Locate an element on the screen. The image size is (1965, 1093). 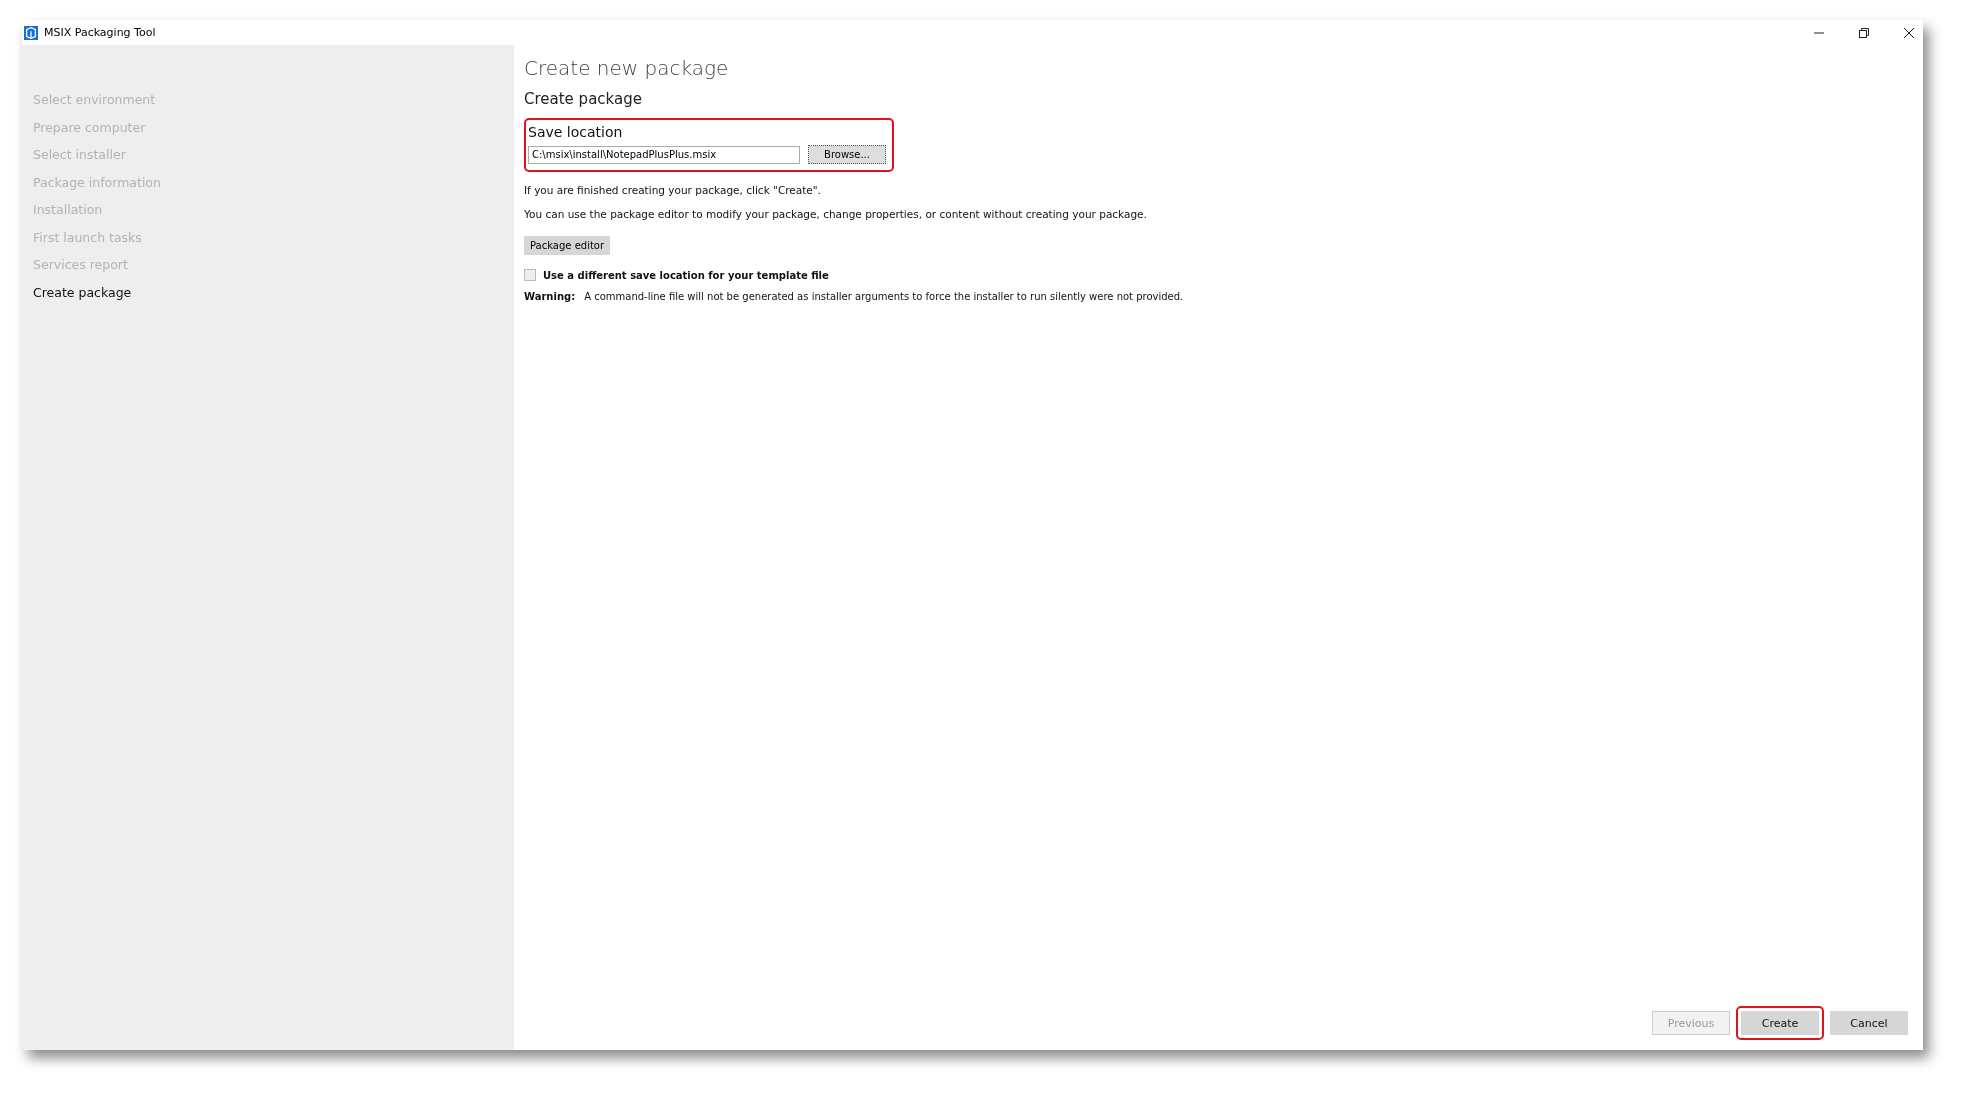
sidebar-item: First launch tasks is located at coordinates (273, 237).